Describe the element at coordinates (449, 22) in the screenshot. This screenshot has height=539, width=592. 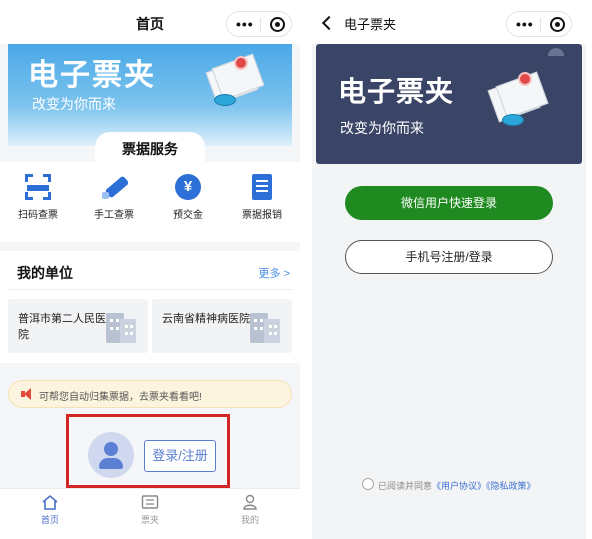
I see `navigation-bar: 电子票夹 •••` at that location.